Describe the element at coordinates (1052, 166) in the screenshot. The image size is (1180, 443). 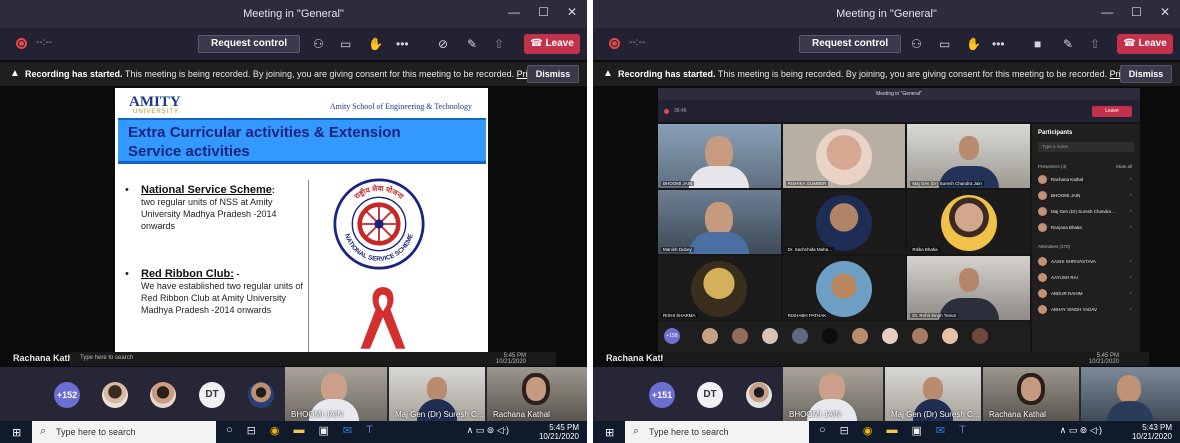
I see `presenters-heading: Presenters (4)` at that location.